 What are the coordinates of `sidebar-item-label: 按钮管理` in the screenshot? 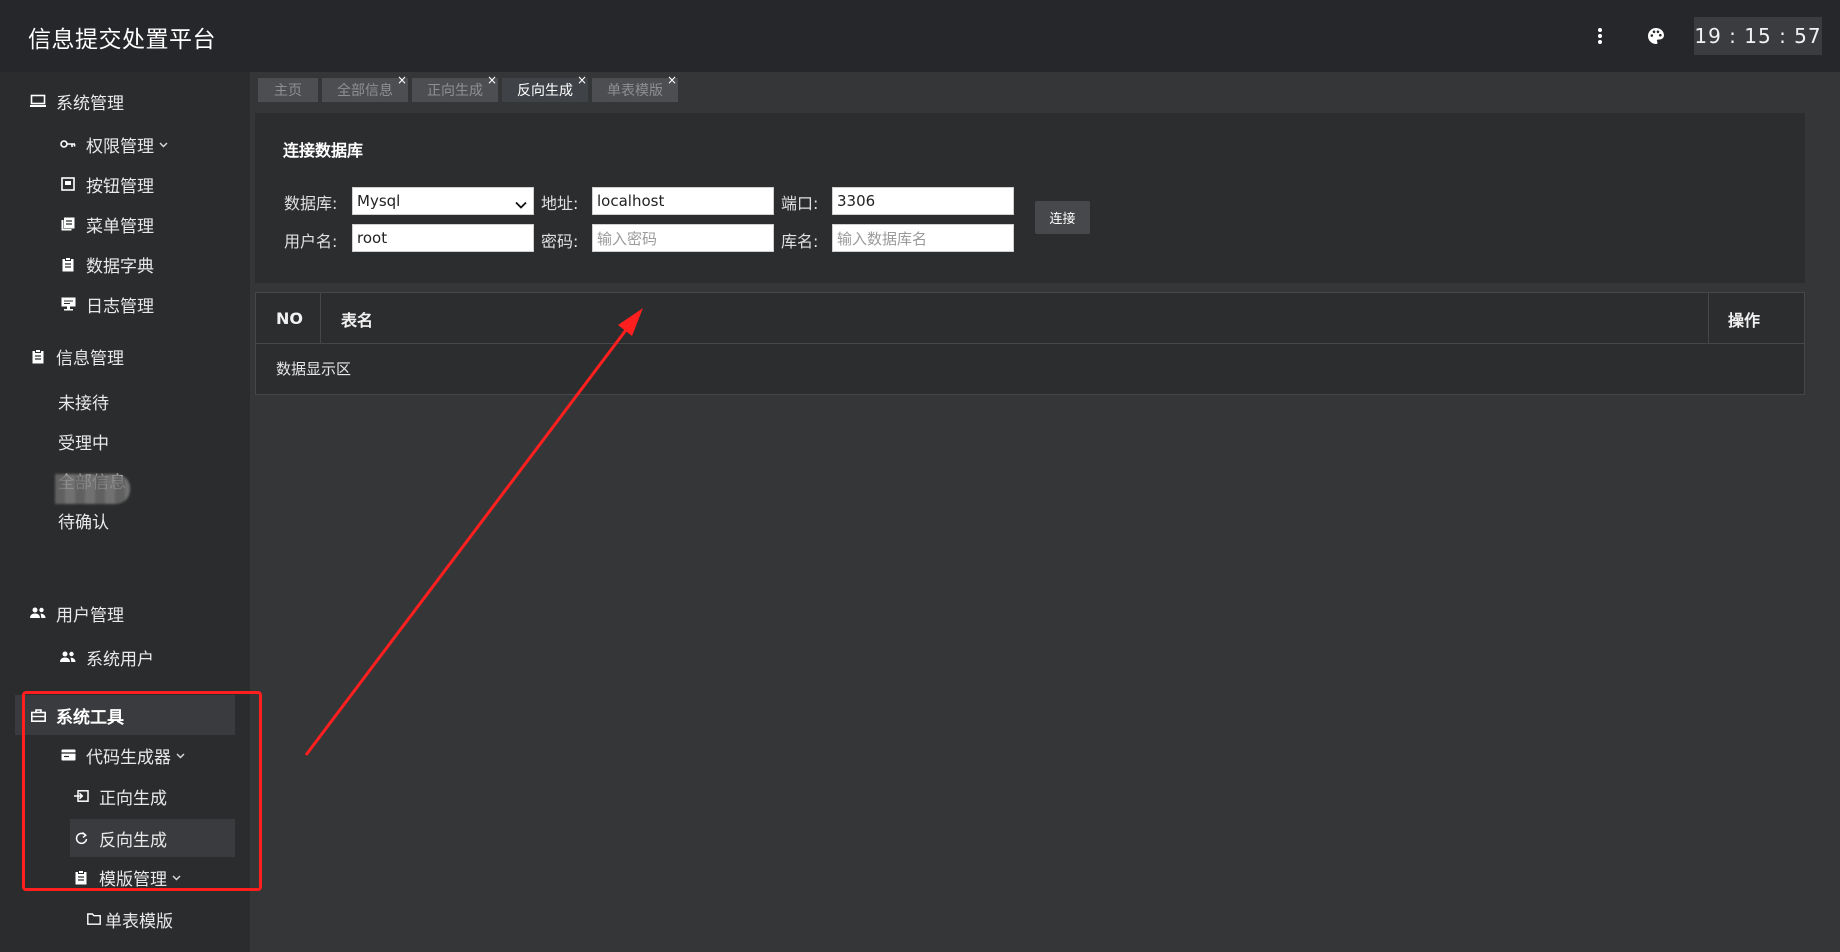 It's located at (120, 186).